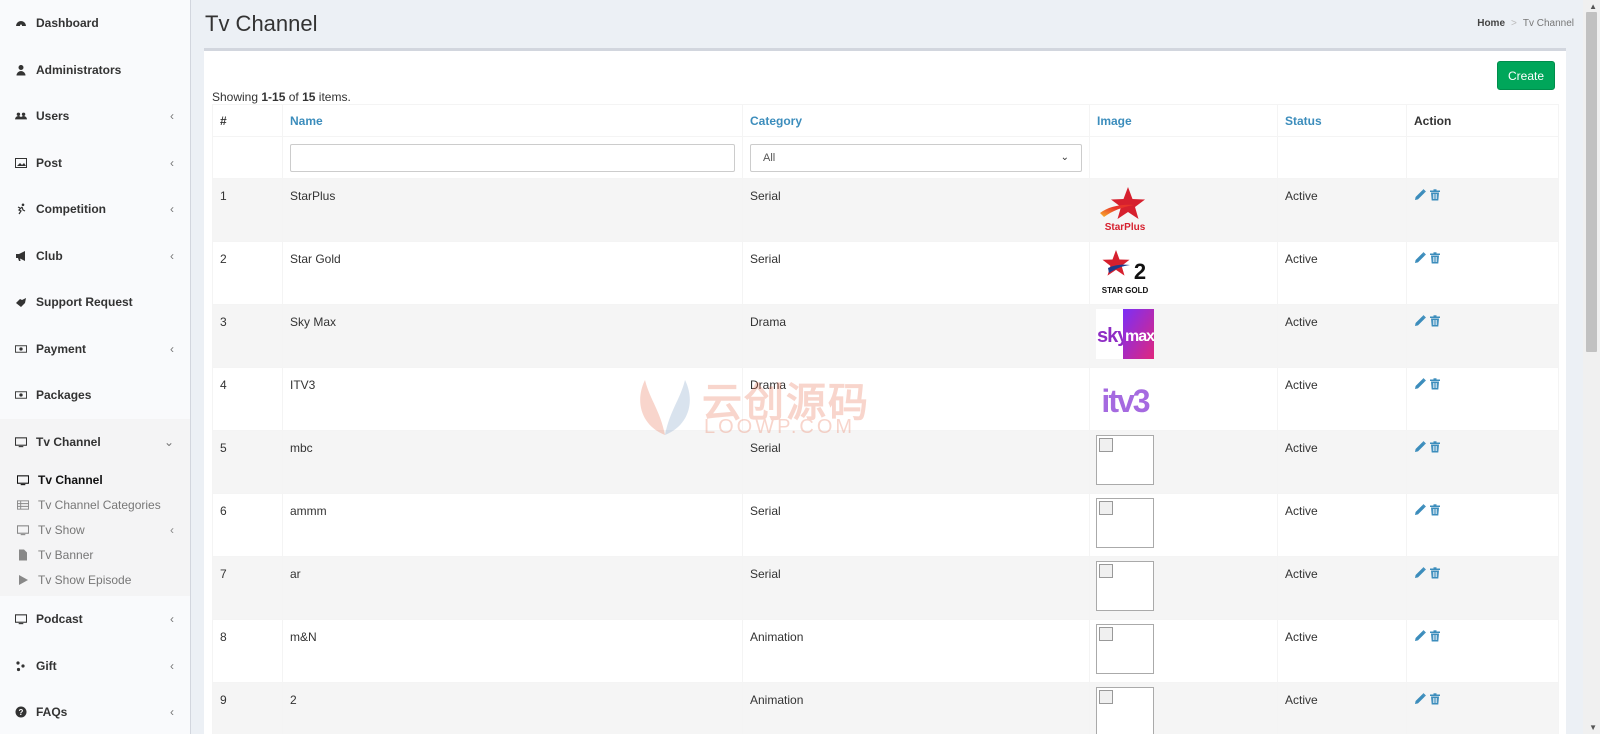 This screenshot has height=734, width=1600. Describe the element at coordinates (273, 97) in the screenshot. I see `summary-range: 1-15` at that location.